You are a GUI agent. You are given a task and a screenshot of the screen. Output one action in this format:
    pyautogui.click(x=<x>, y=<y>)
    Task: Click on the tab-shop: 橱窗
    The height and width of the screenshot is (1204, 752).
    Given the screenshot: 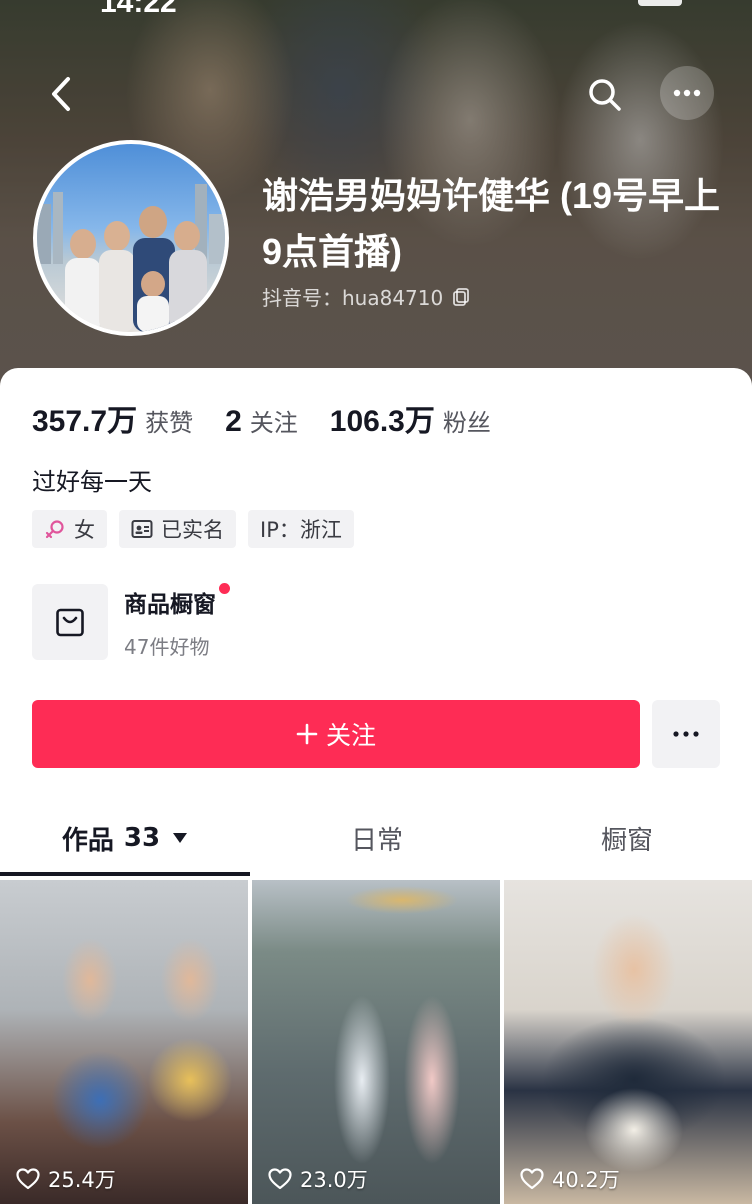 What is the action you would take?
    pyautogui.click(x=627, y=838)
    